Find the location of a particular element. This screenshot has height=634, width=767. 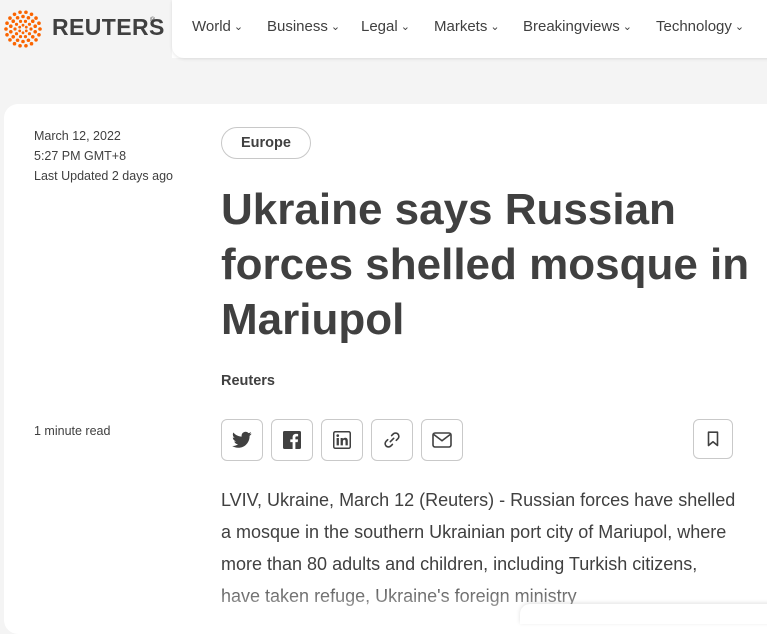

nav-item-breakingviews: Breakingviews ⌄ is located at coordinates (577, 26).